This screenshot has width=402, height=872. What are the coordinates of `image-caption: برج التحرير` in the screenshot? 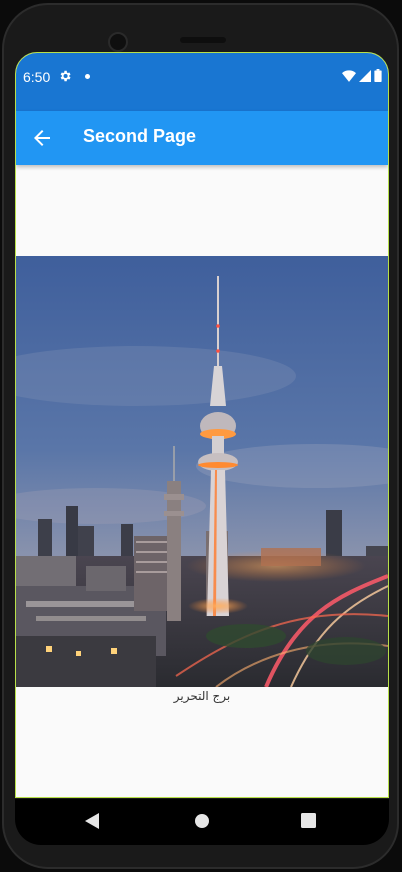 It's located at (202, 696).